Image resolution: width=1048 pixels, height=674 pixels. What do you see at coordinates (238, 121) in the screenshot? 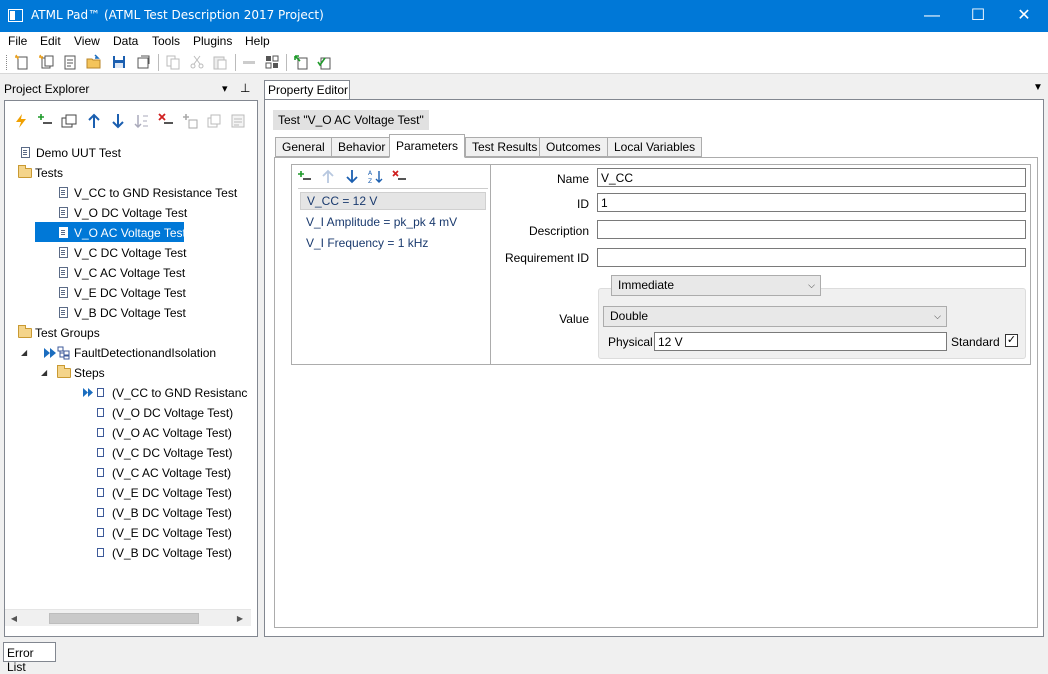
I see `document-properties-icon` at bounding box center [238, 121].